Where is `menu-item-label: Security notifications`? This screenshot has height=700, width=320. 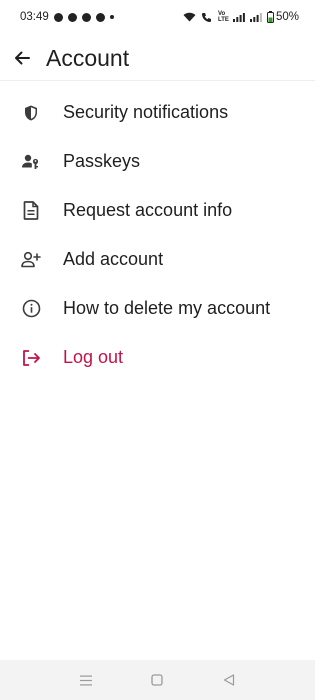 menu-item-label: Security notifications is located at coordinates (146, 112).